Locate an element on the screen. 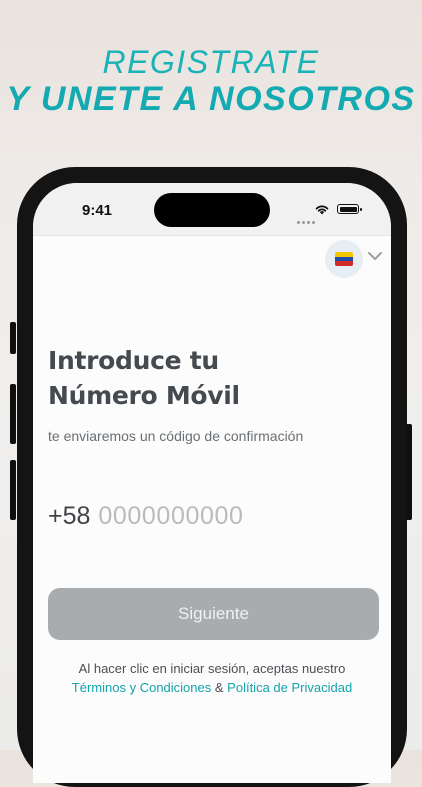 Image resolution: width=422 pixels, height=787 pixels. dynamic-island is located at coordinates (212, 210).